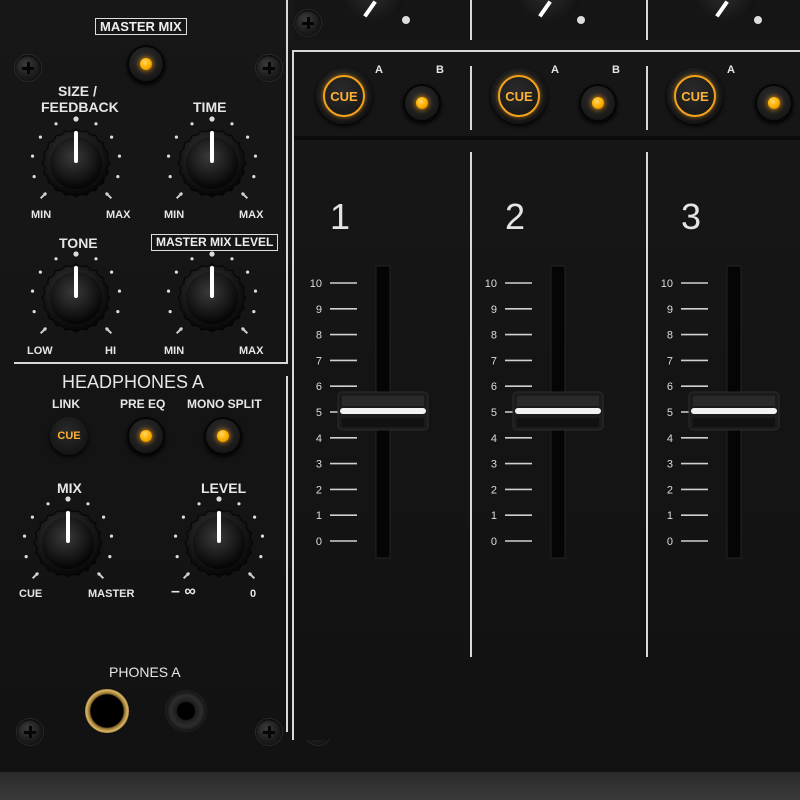 The width and height of the screenshot is (800, 800). I want to click on channel-3-fader-cap, so click(734, 411).